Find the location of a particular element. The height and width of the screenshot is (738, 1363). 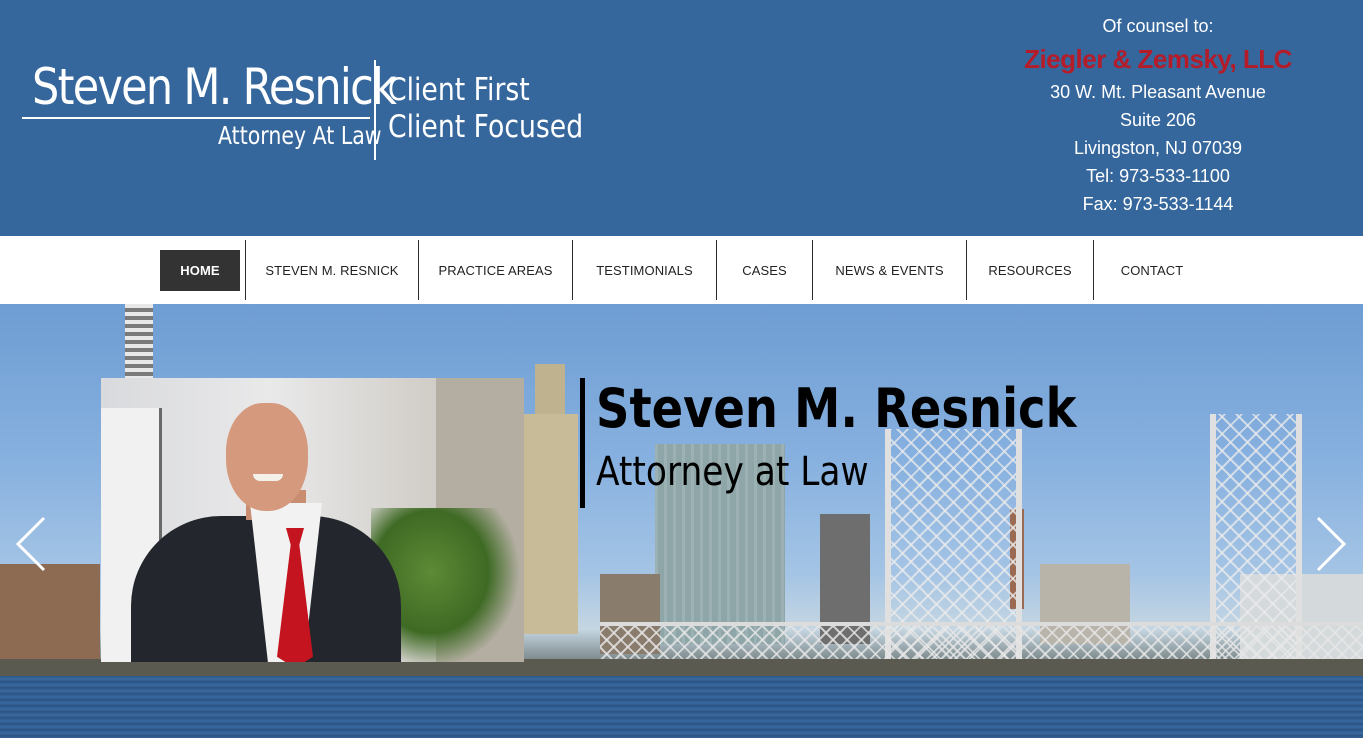

nav-news-events: NEWS & EVENTS is located at coordinates (889, 270).